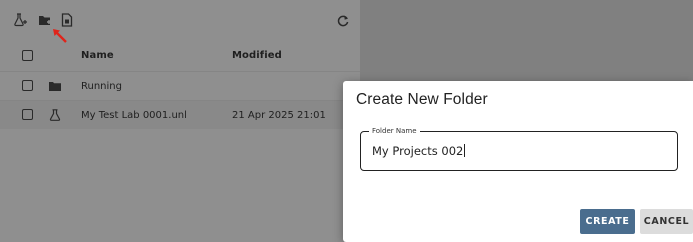 This screenshot has width=693, height=242. Describe the element at coordinates (666, 221) in the screenshot. I see `cancel-button: CANCEL` at that location.